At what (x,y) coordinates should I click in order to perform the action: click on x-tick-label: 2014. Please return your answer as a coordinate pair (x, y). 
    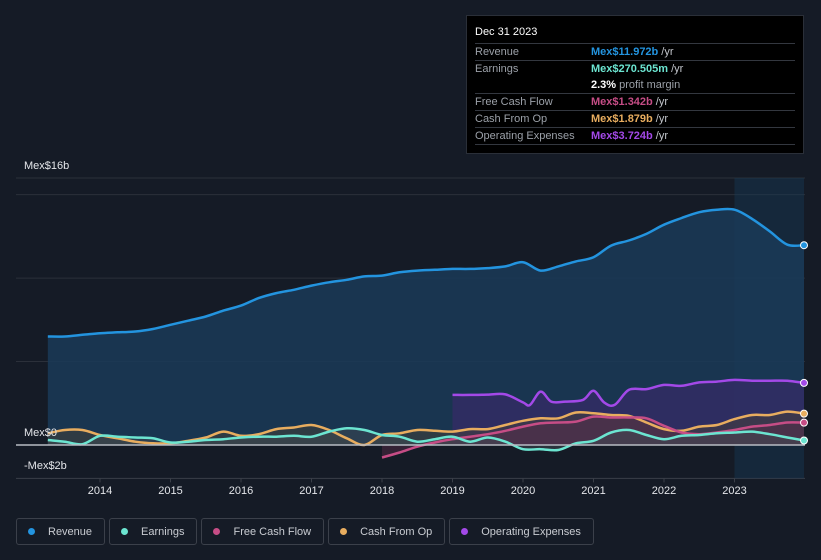
    Looking at the image, I should click on (100, 491).